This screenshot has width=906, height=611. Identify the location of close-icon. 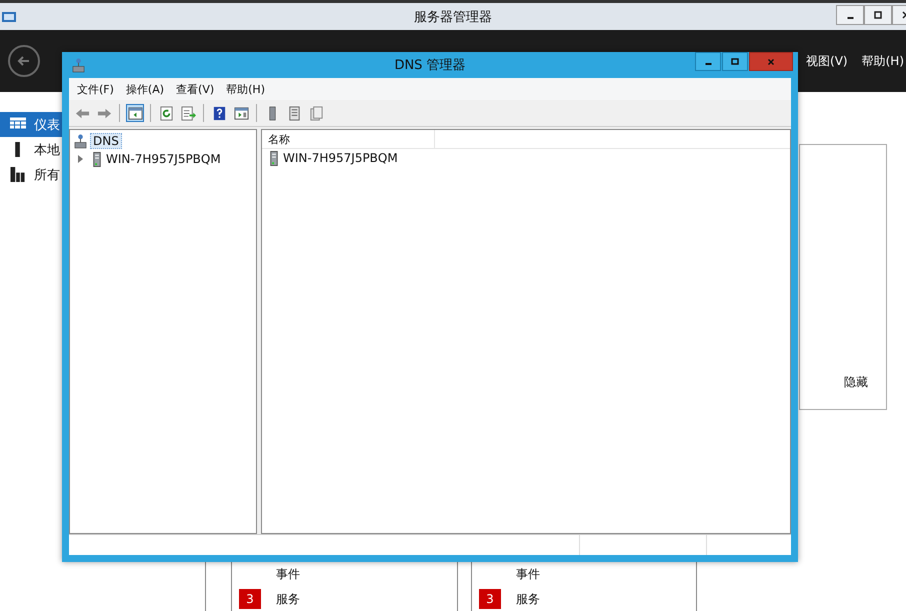
(771, 61).